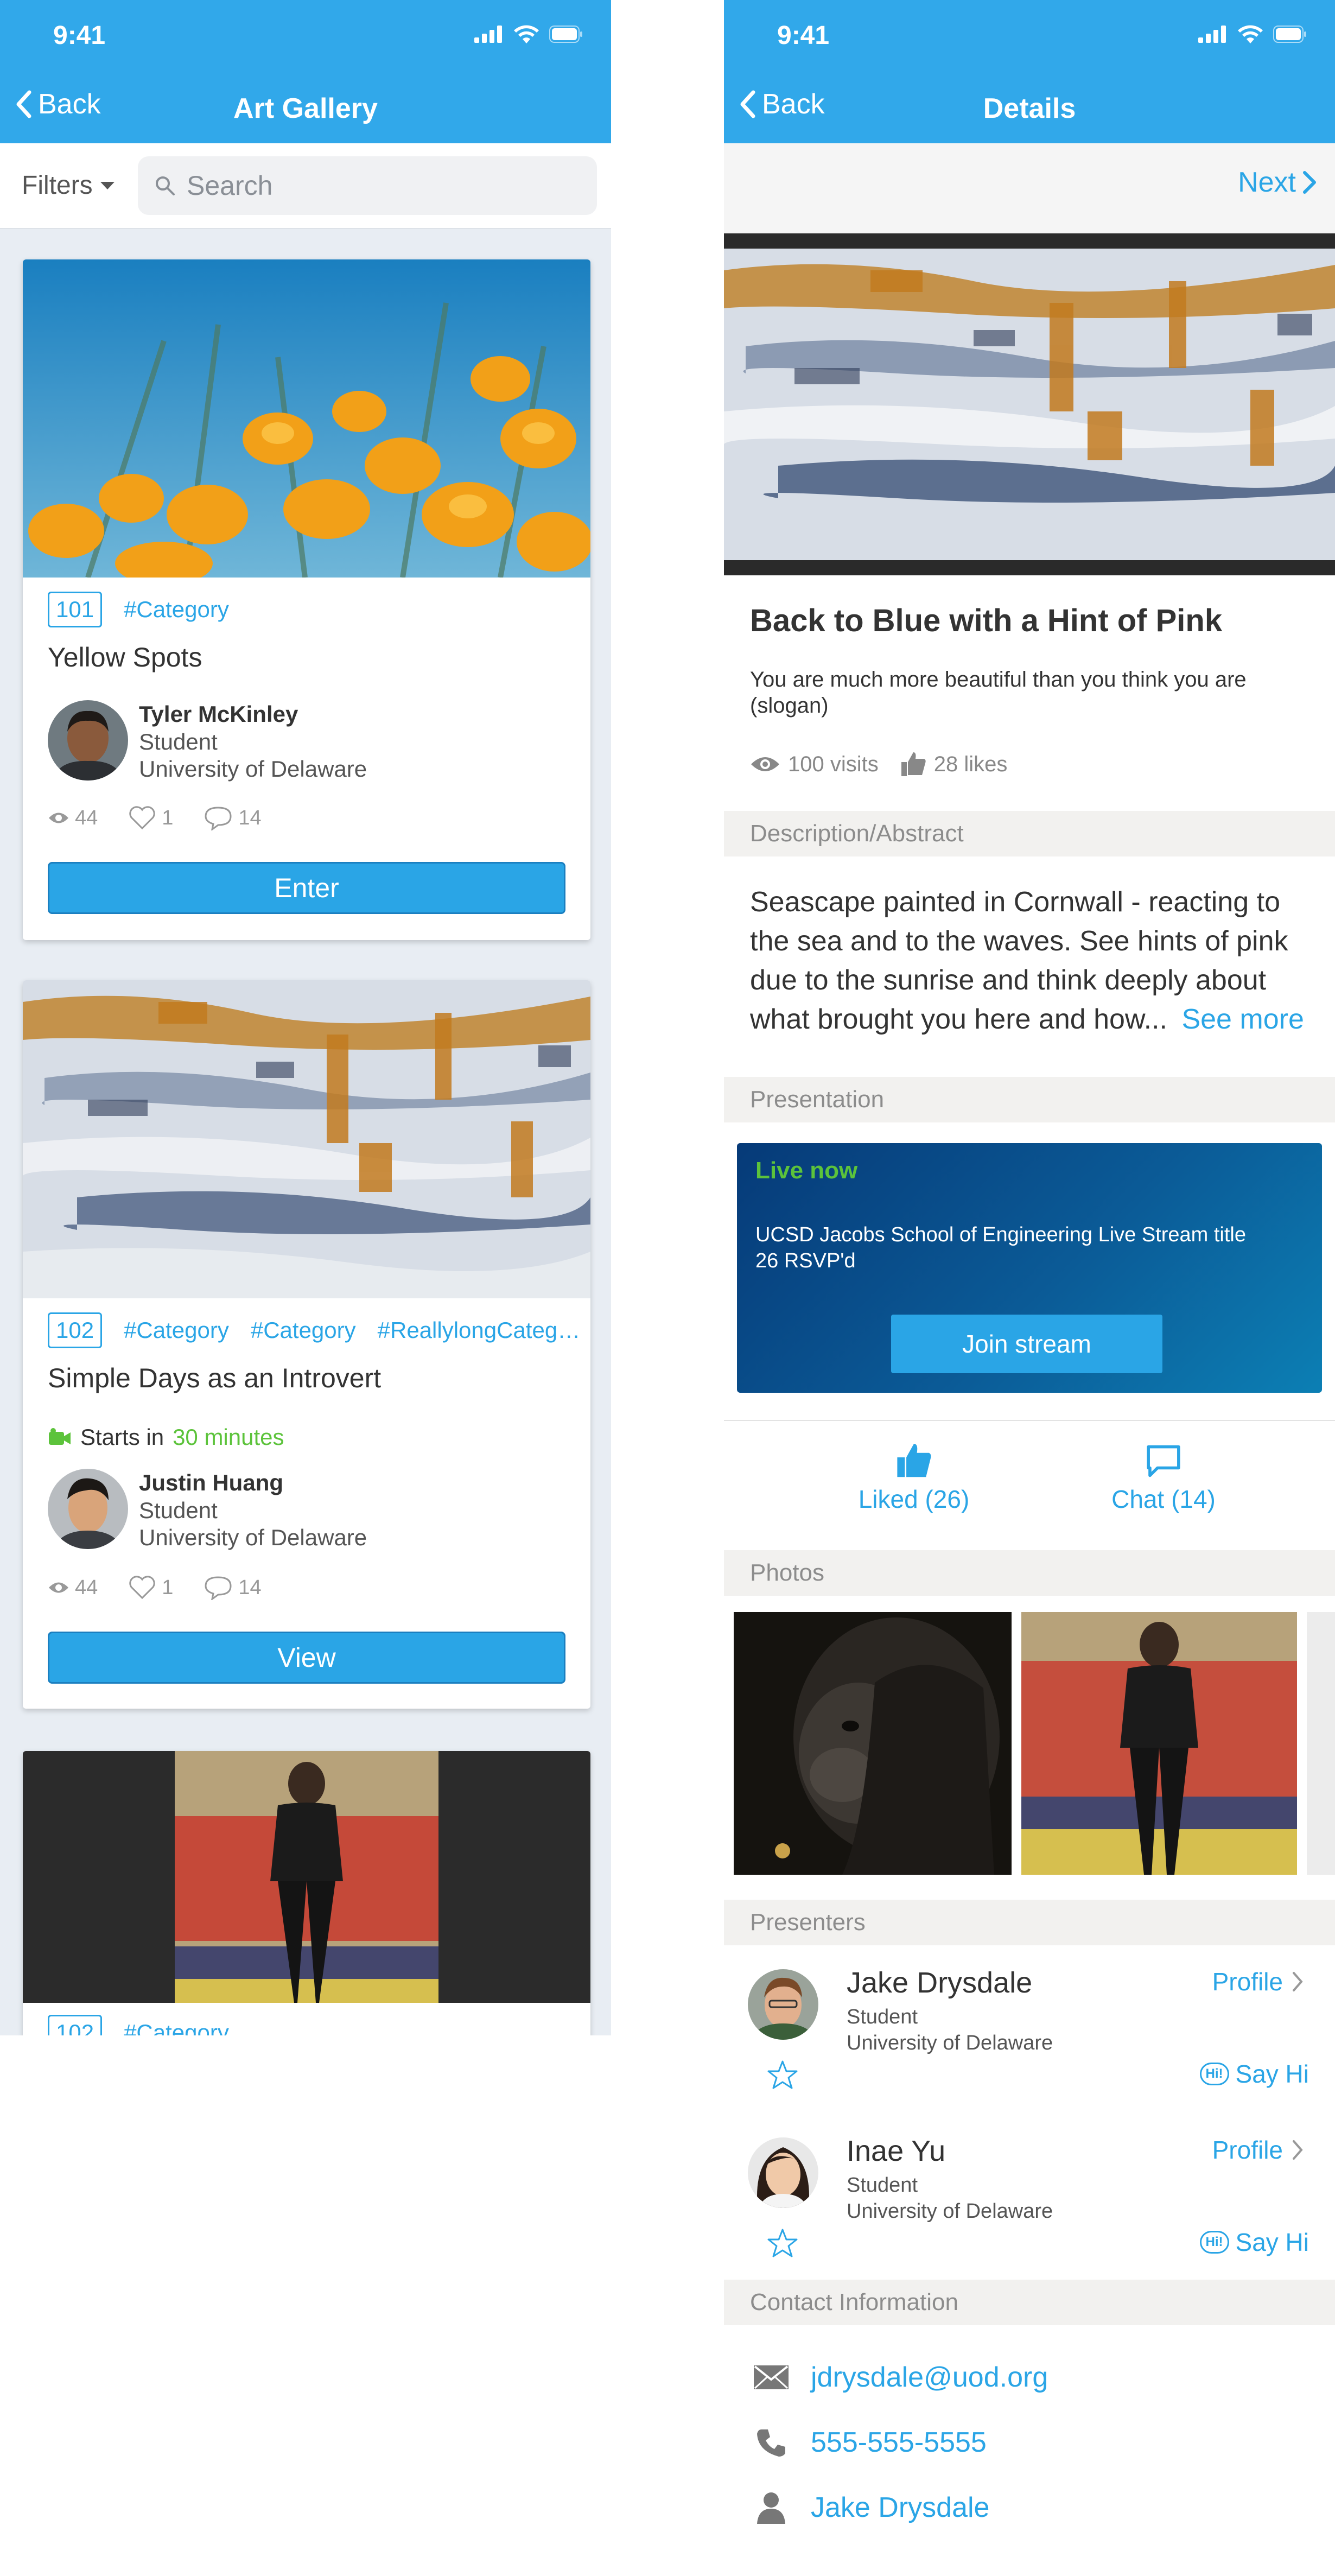 Image resolution: width=1335 pixels, height=2576 pixels. I want to click on see-more-link: See more, so click(1242, 1019).